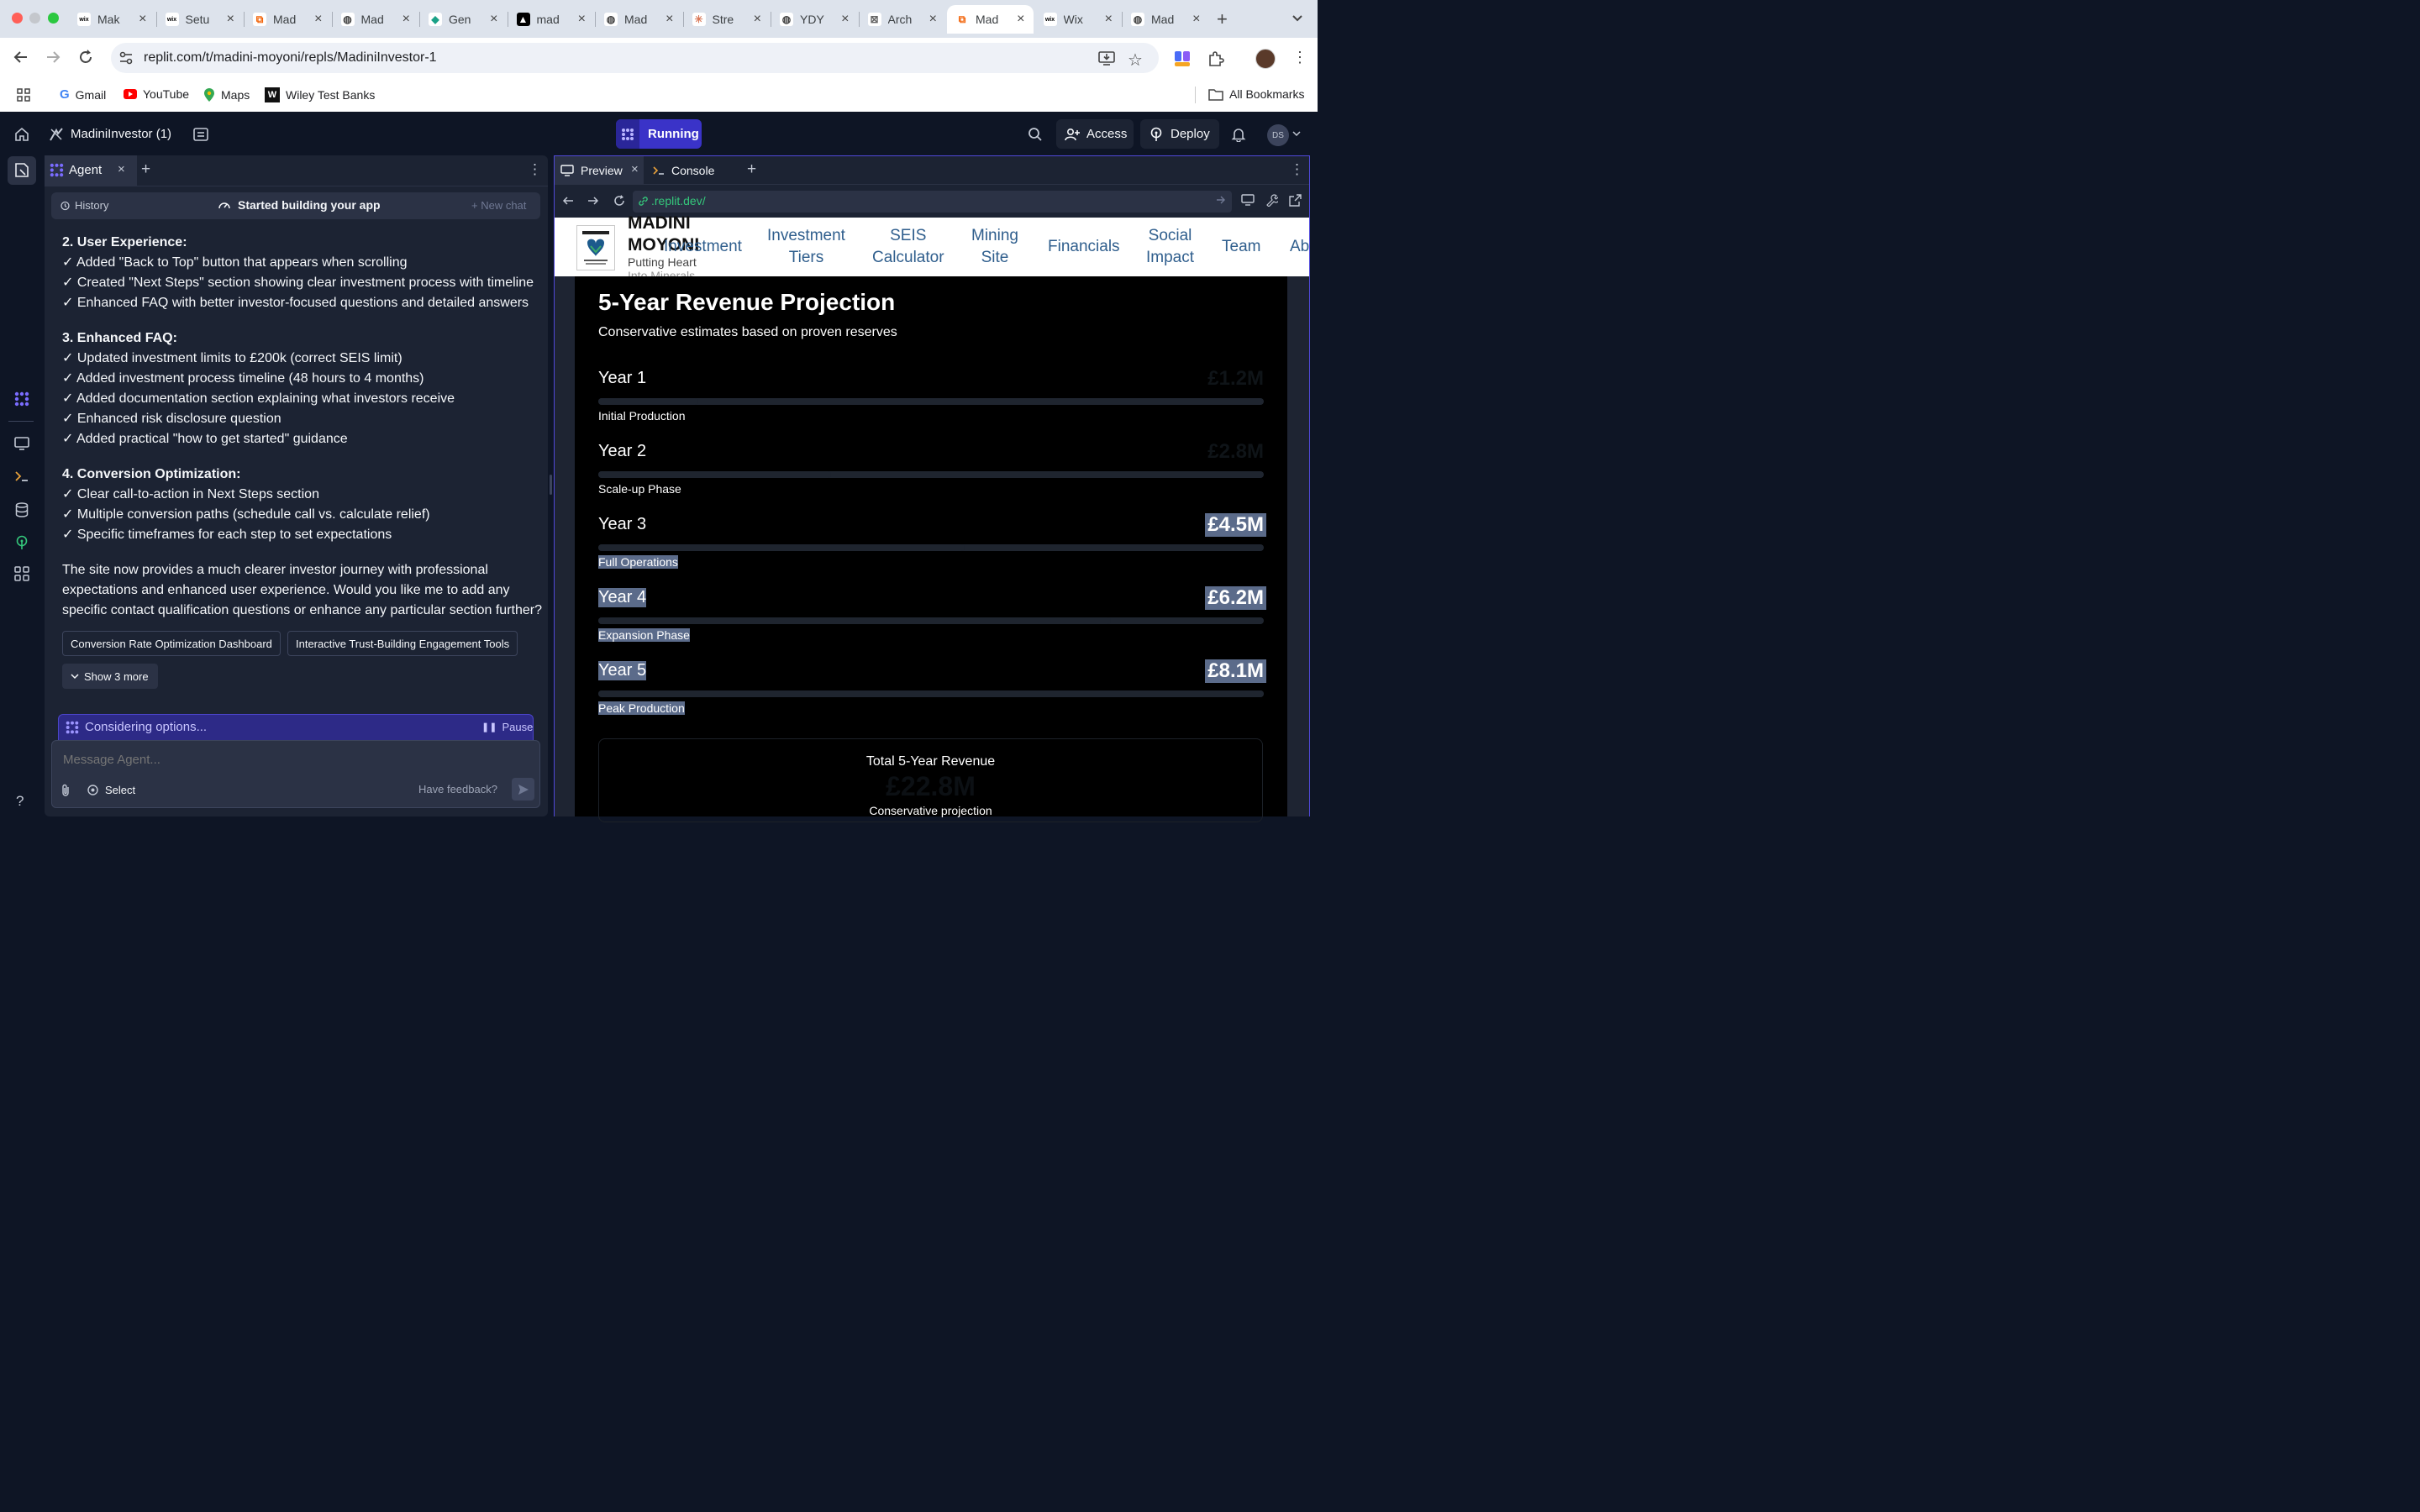  I want to click on profile-avatar, so click(1265, 59).